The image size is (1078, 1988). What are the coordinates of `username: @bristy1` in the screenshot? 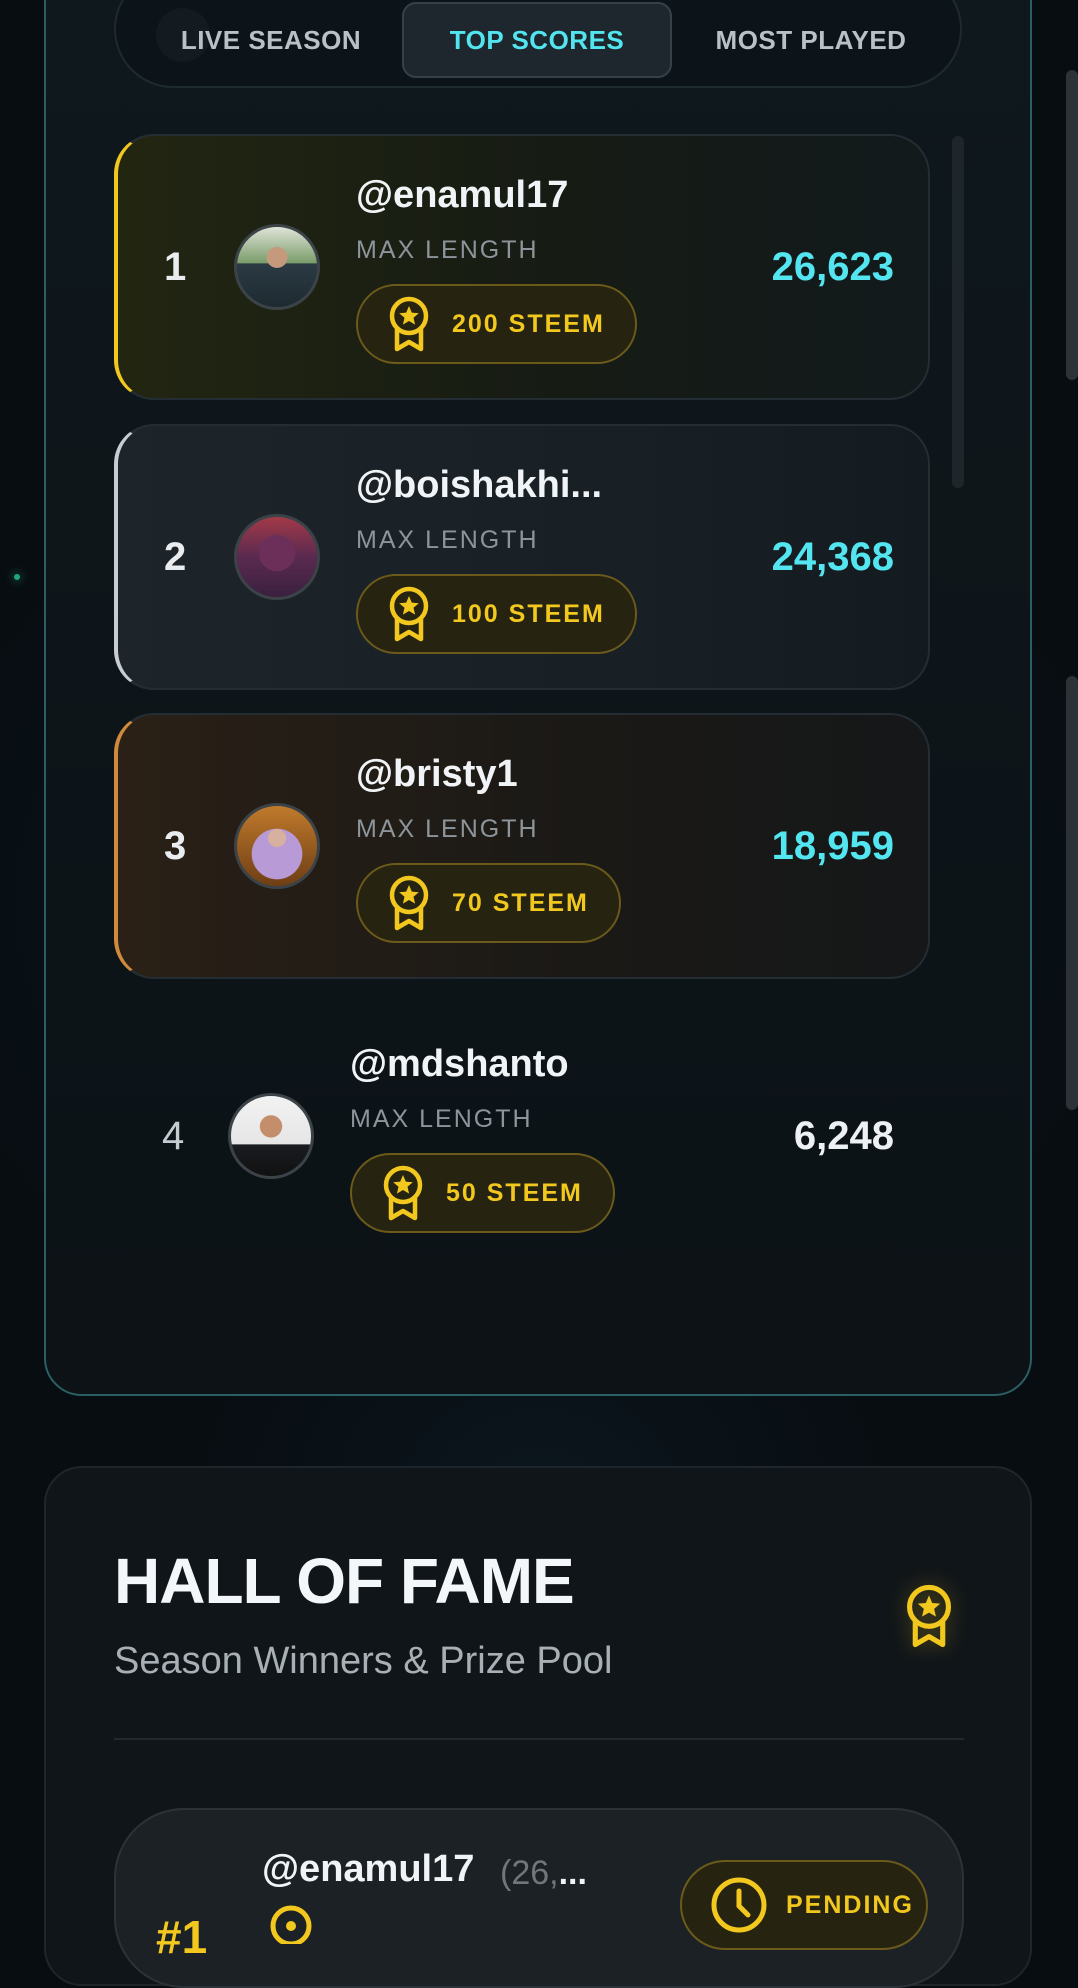 It's located at (437, 774).